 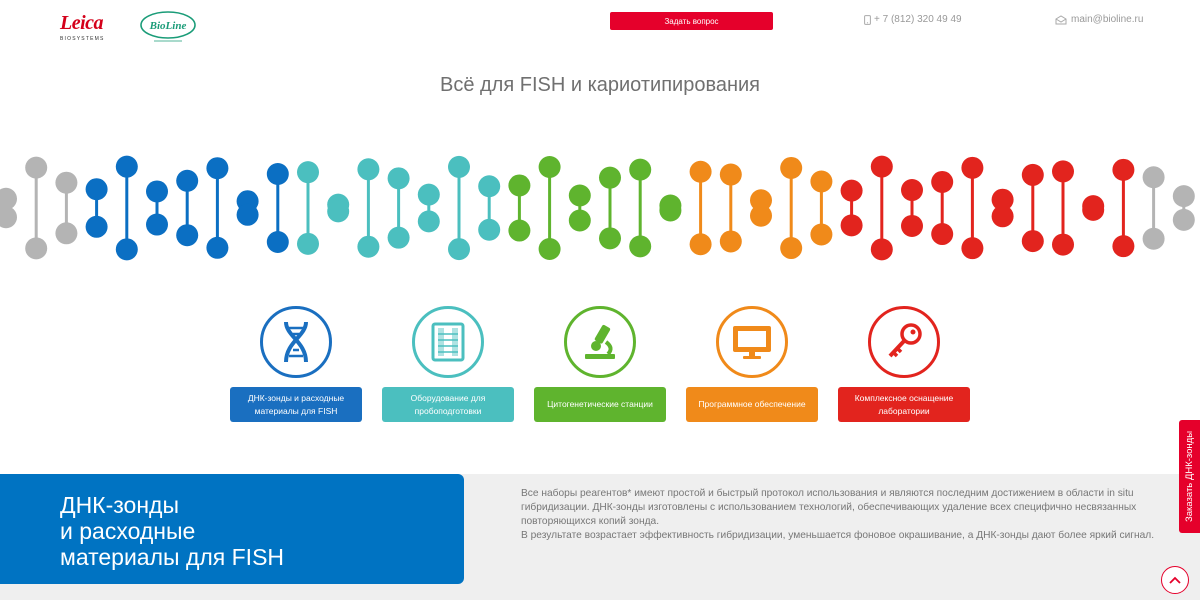 What do you see at coordinates (82, 39) in the screenshot?
I see `leica-subtitle: BIOSYSTEMS` at bounding box center [82, 39].